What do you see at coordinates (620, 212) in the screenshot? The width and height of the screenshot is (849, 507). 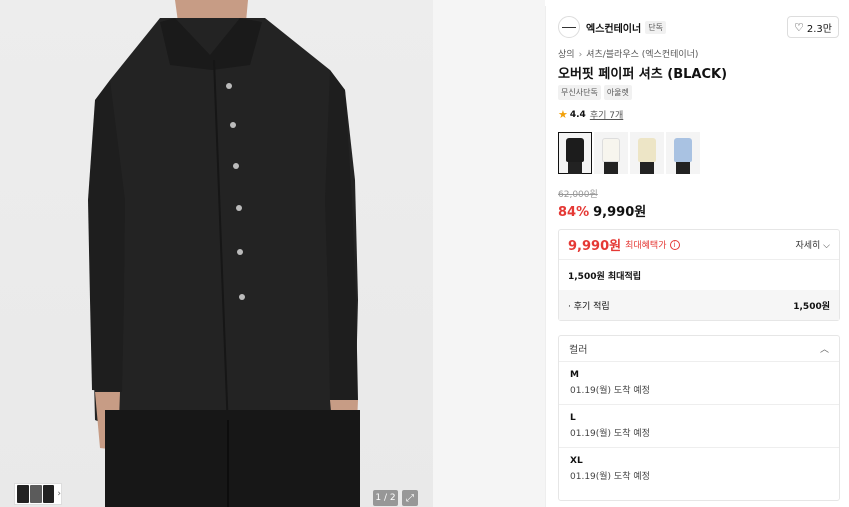 I see `sale-price: 9,990원` at bounding box center [620, 212].